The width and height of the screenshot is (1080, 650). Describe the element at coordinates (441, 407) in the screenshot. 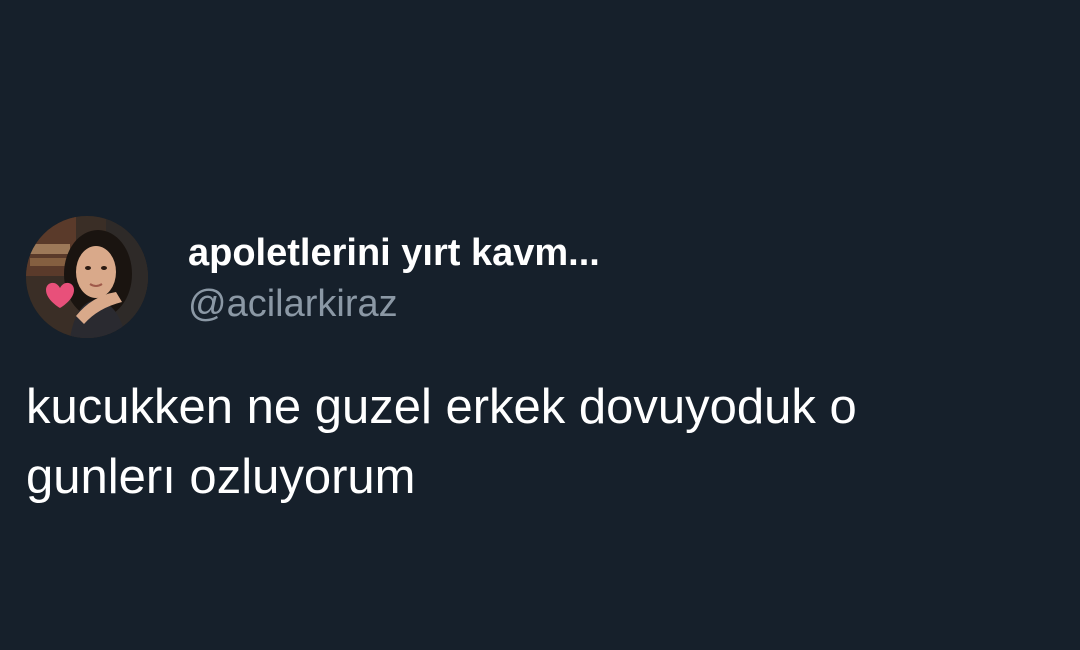

I see `tweet-text-line-1: kucukken ne guzel erkek dovuyoduk o` at that location.